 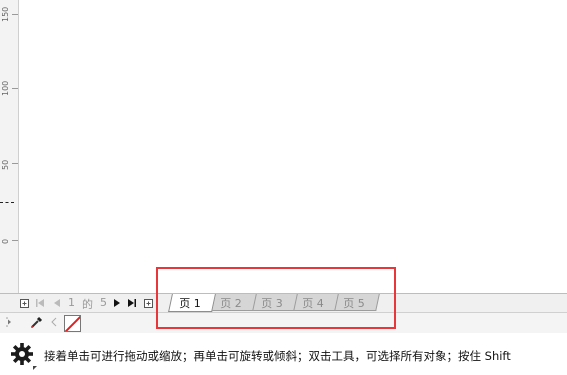 I want to click on highlight-box, so click(x=276, y=298).